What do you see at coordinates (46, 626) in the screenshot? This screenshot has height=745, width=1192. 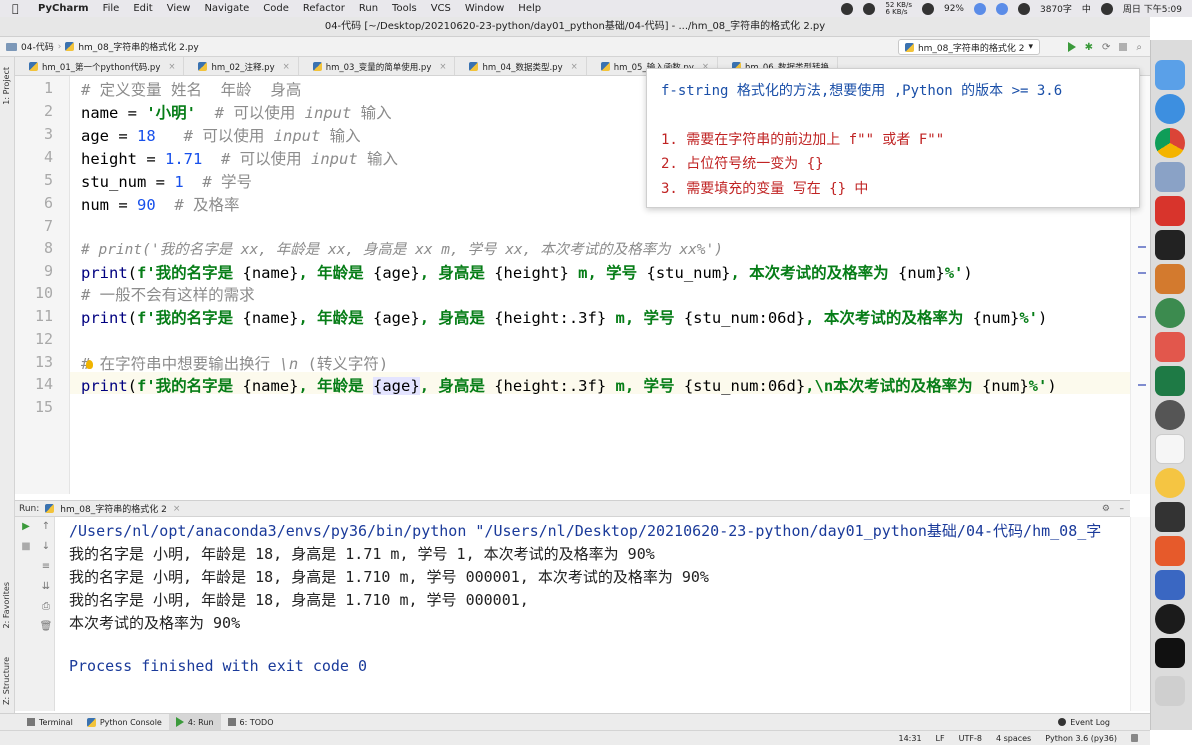 I see `trash-icon: 🗑` at bounding box center [46, 626].